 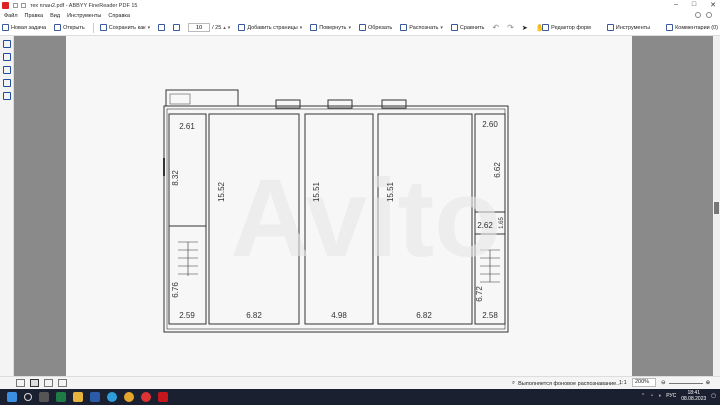 I want to click on folder-open-icon, so click(x=58, y=27).